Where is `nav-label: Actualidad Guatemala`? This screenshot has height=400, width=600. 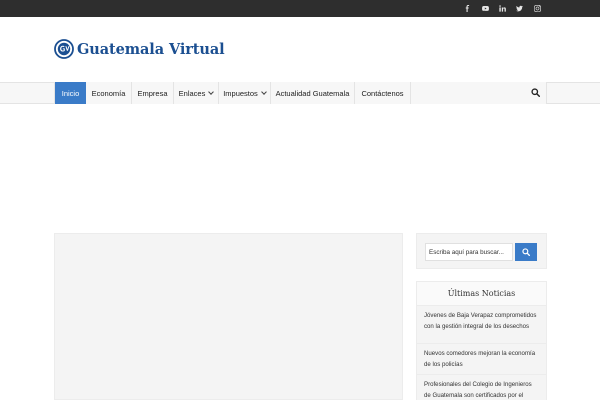 nav-label: Actualidad Guatemala is located at coordinates (312, 93).